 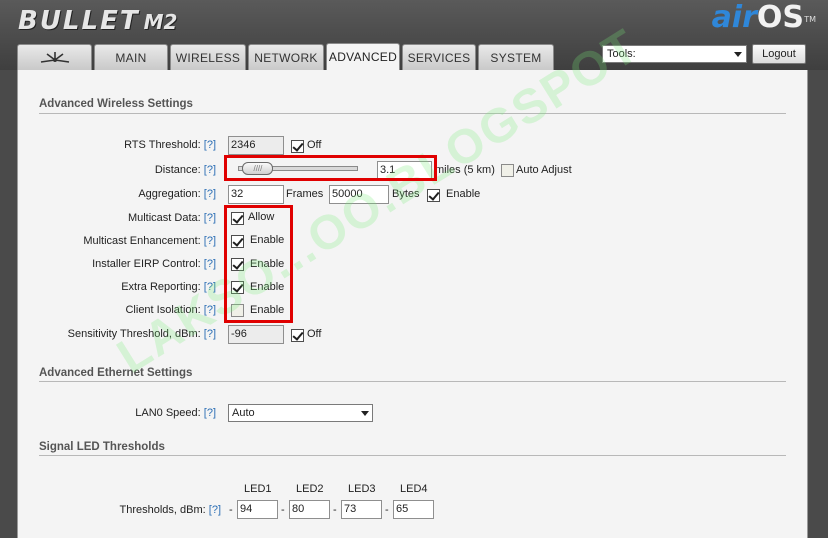 What do you see at coordinates (363, 56) in the screenshot?
I see `tab-advanced: ADVANCED` at bounding box center [363, 56].